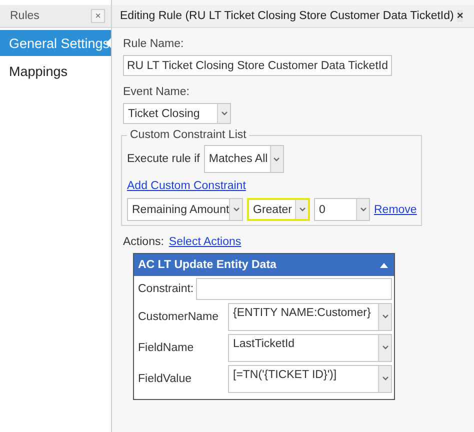 The height and width of the screenshot is (432, 474). I want to click on input-field: RU LT Ticket Closing Store Customer Data TicketId, so click(257, 65).